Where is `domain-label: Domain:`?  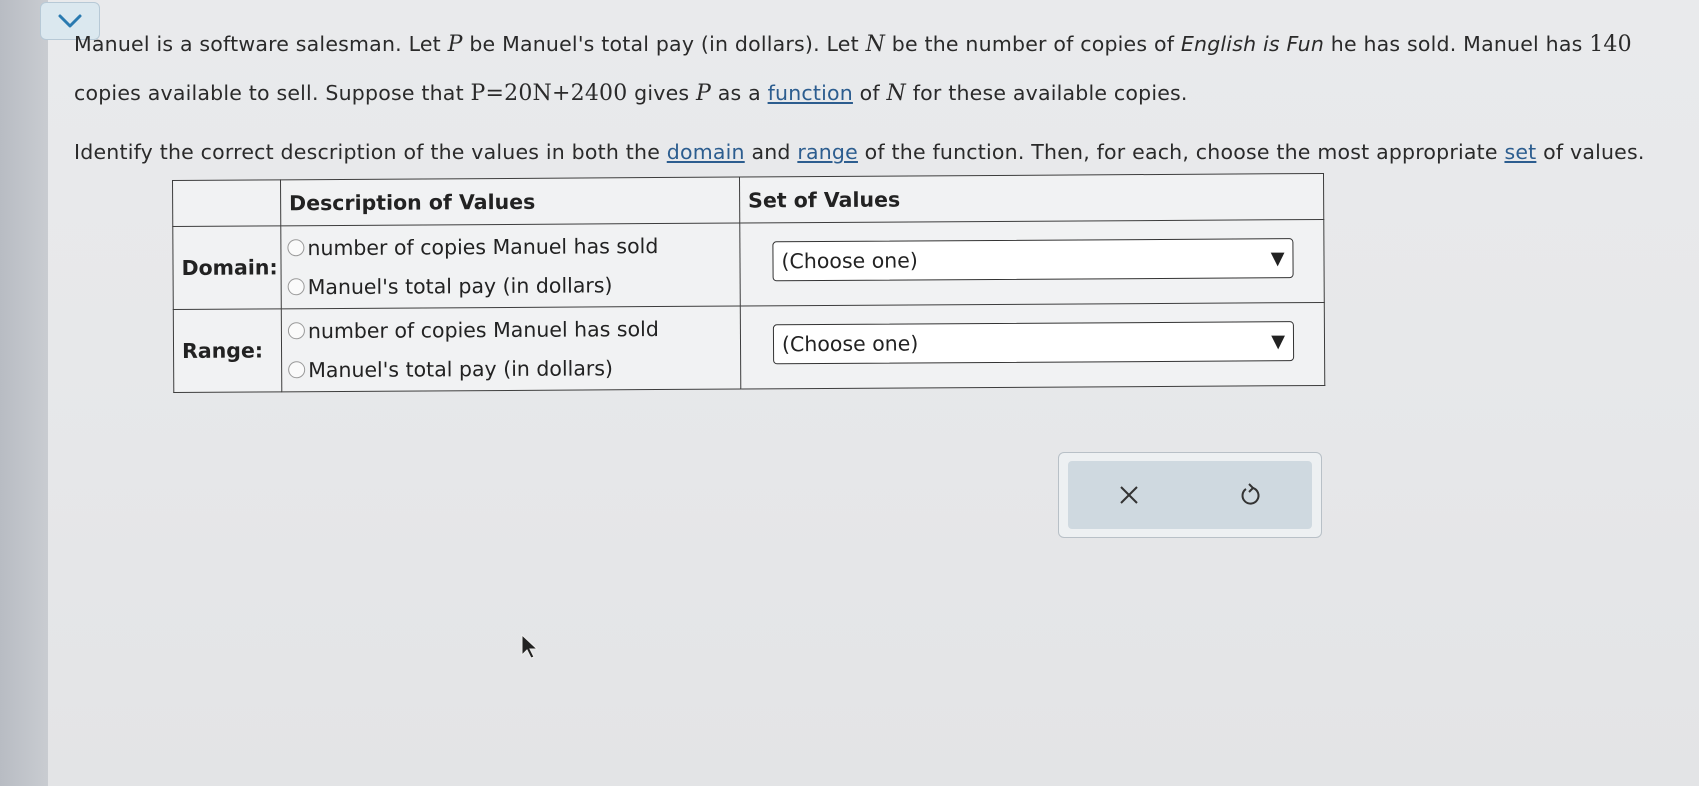 domain-label: Domain: is located at coordinates (227, 267).